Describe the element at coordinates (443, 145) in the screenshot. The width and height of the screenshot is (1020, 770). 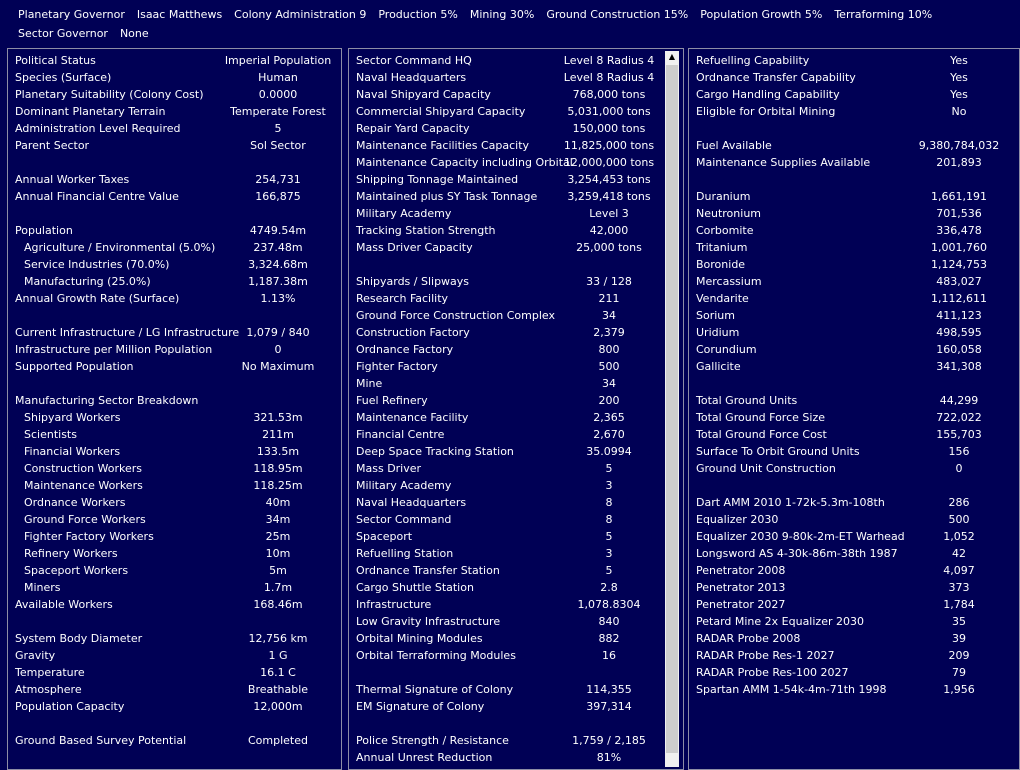
I see `row-label: Maintenance Facilities Capacity` at that location.